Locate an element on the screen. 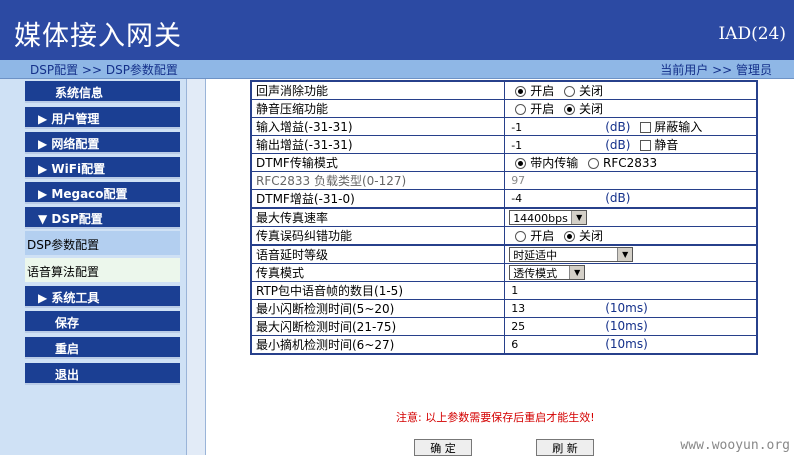  current-user: 当前用户 >> 管理员 is located at coordinates (716, 70).